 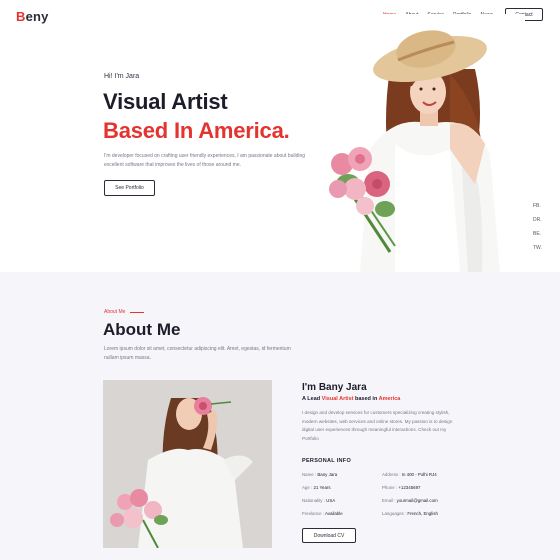 What do you see at coordinates (409, 487) in the screenshot?
I see `info-value: +12345697` at bounding box center [409, 487].